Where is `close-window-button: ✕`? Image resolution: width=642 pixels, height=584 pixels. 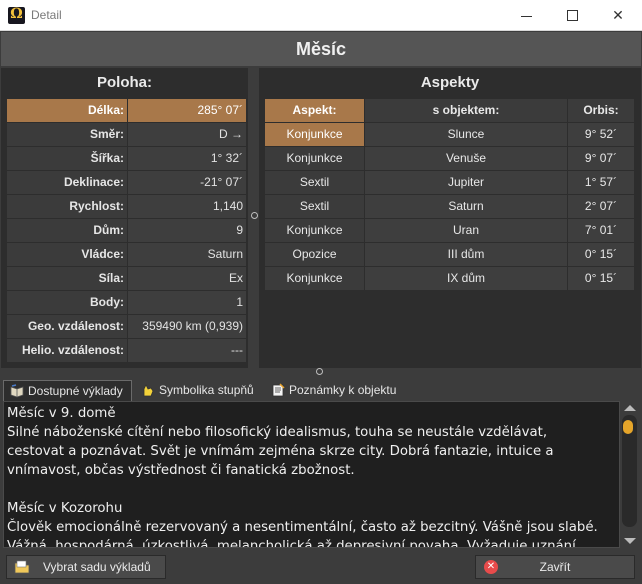
close-window-button: ✕ is located at coordinates (618, 15).